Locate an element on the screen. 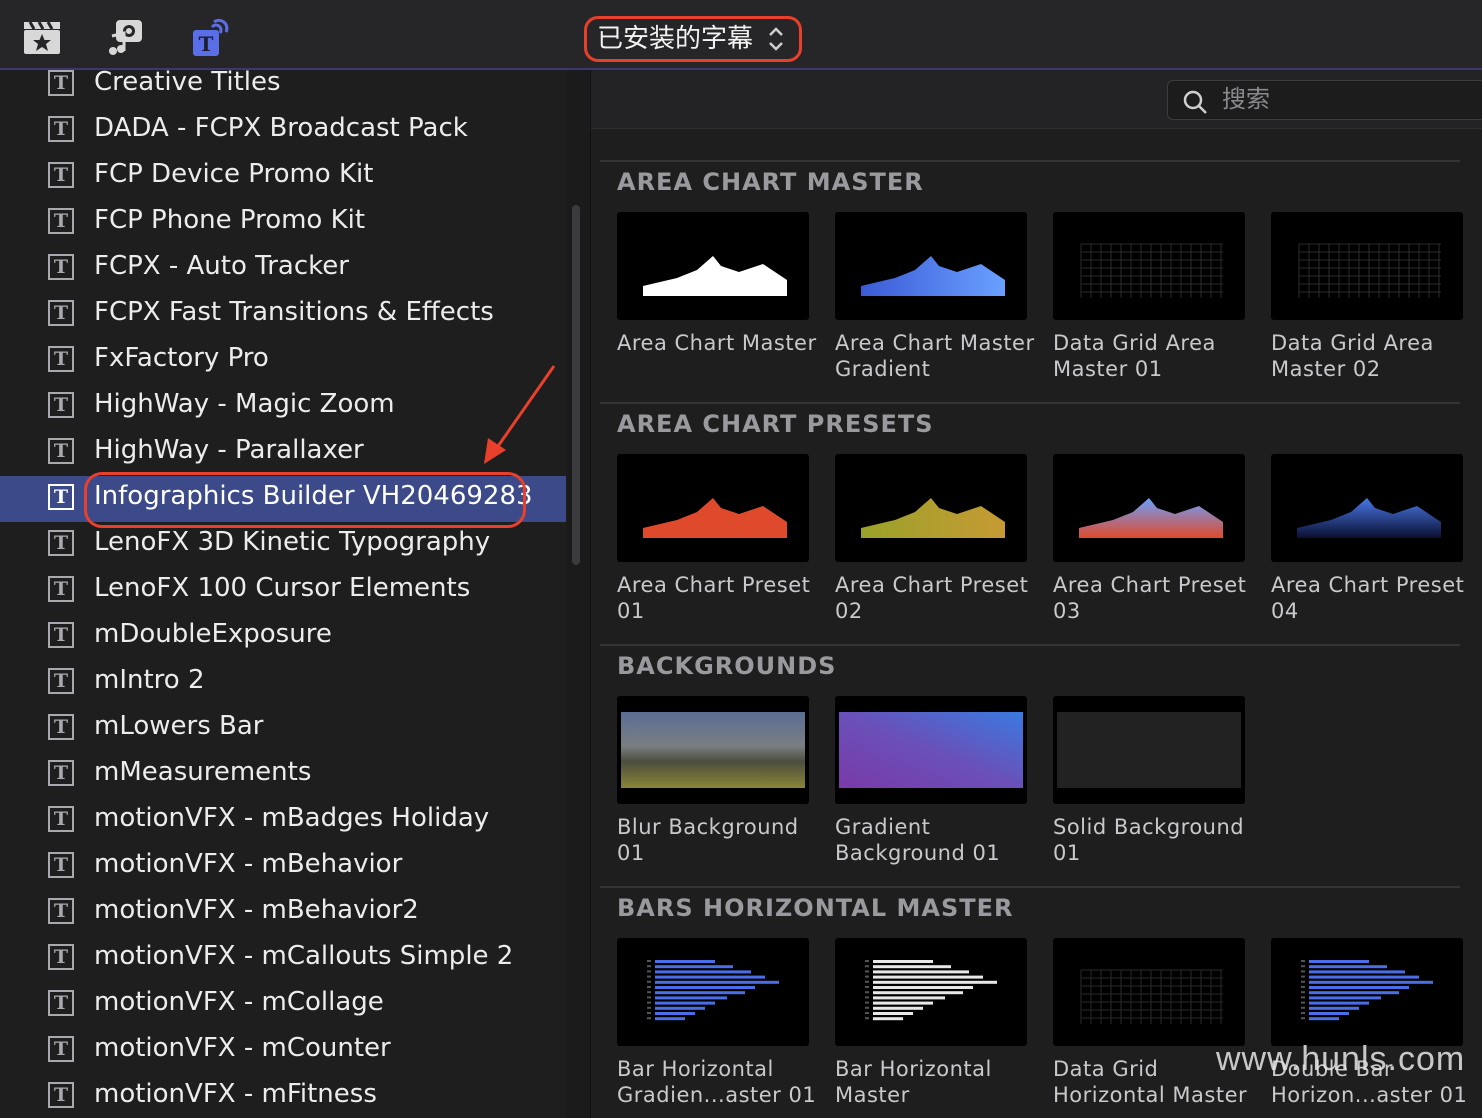 Image resolution: width=1482 pixels, height=1118 pixels. sidebar-item: TmotionVFX - mBadges Holiday is located at coordinates (283, 821).